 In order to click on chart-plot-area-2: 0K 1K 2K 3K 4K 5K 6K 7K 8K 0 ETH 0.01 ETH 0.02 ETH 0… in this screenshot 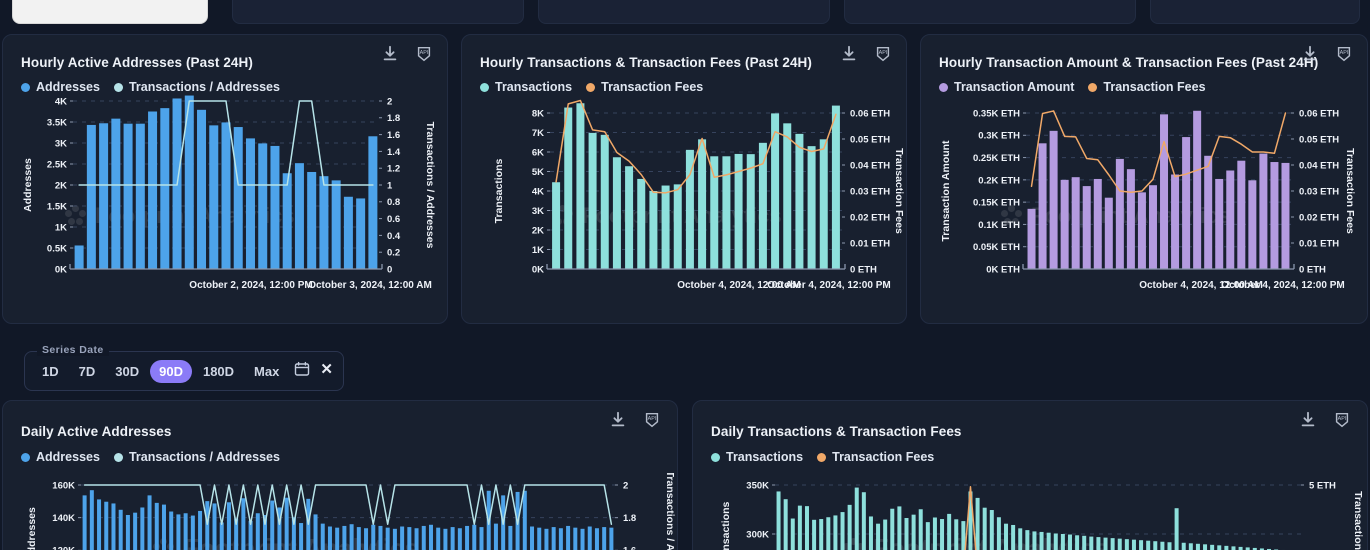, I will do `click(684, 207)`.